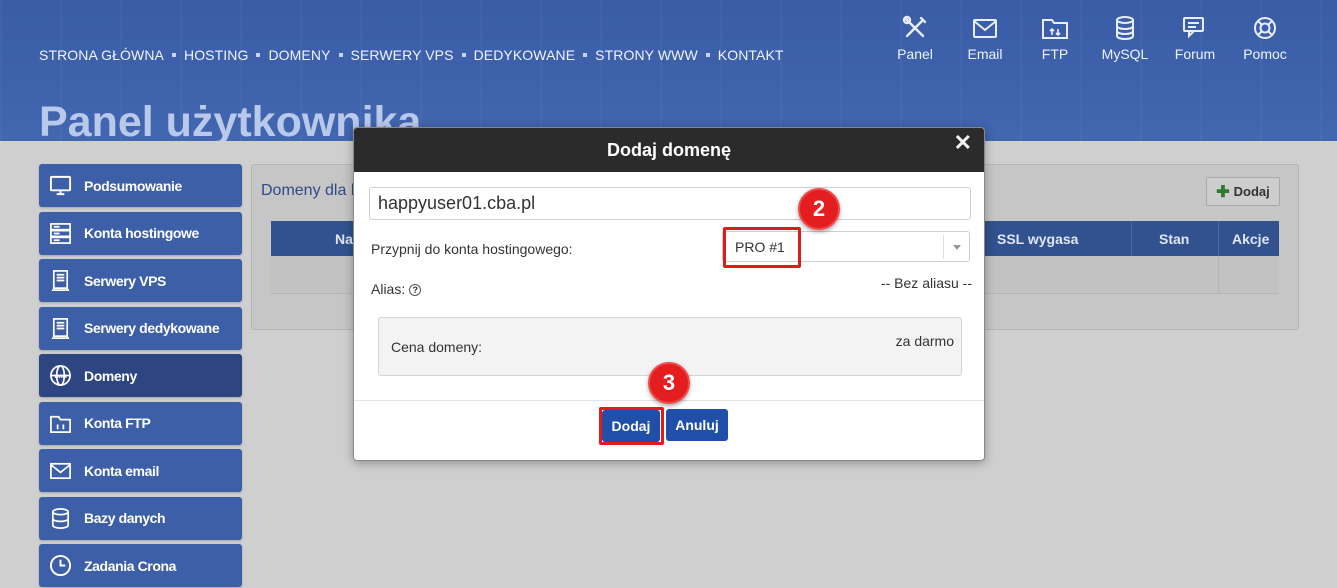 The width and height of the screenshot is (1337, 588). I want to click on nav-contact: KONTAKT, so click(751, 55).